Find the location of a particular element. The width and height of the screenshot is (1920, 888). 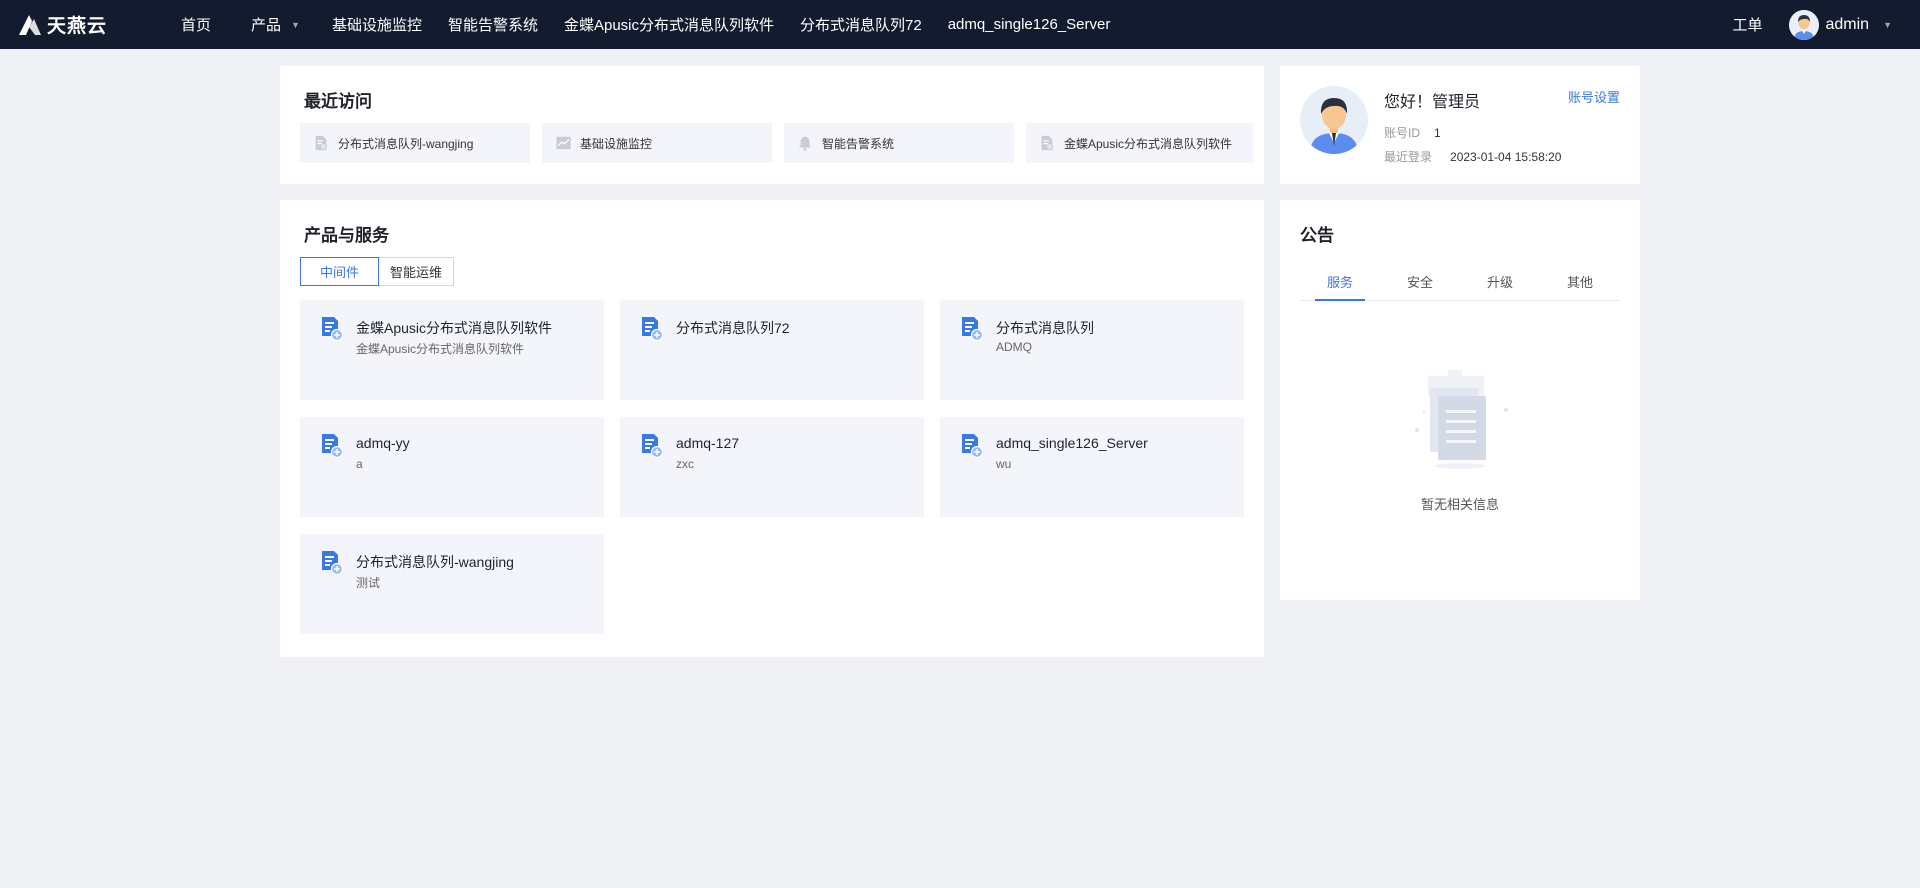

account-id-row: 账号ID 1 is located at coordinates (1412, 132).